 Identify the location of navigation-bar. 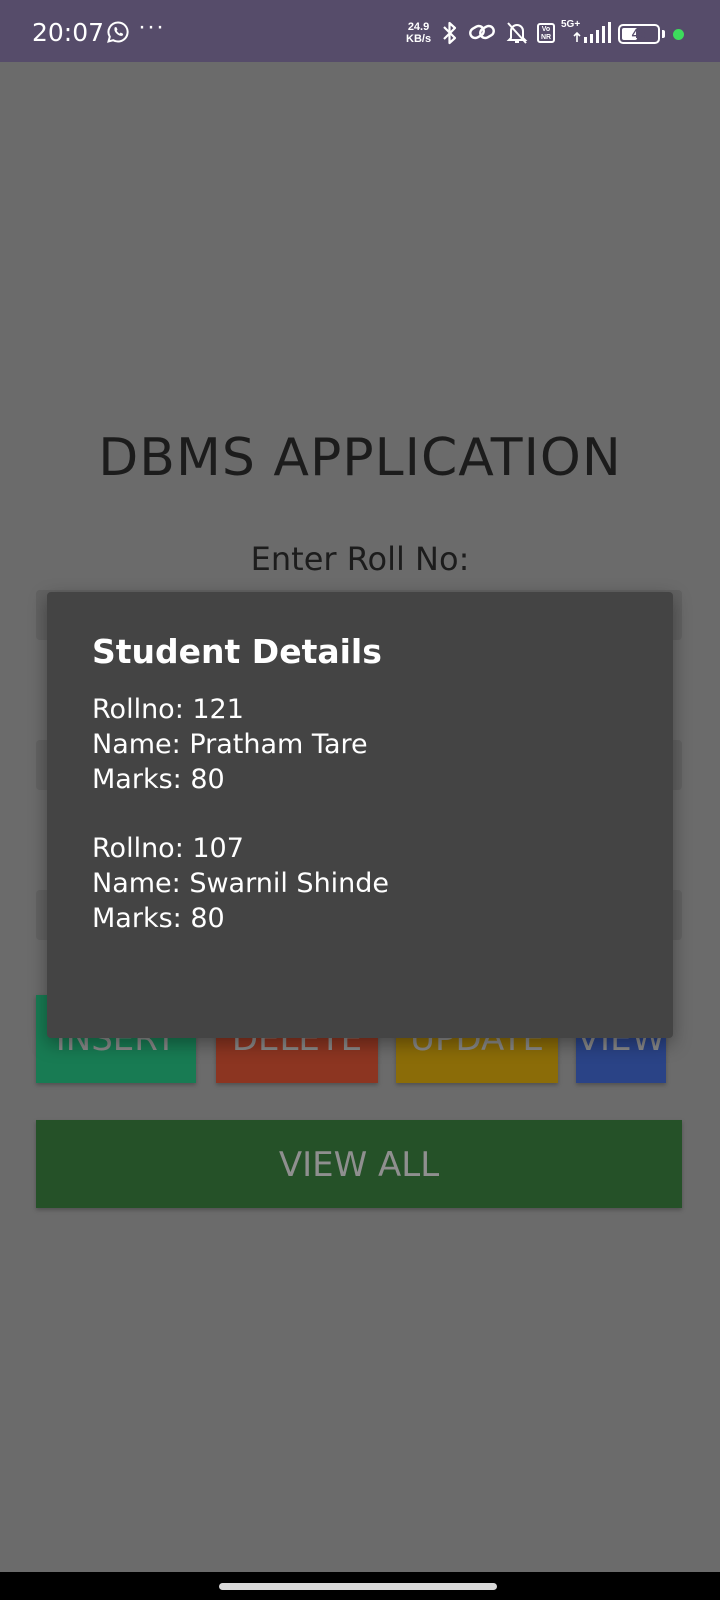
(360, 1586).